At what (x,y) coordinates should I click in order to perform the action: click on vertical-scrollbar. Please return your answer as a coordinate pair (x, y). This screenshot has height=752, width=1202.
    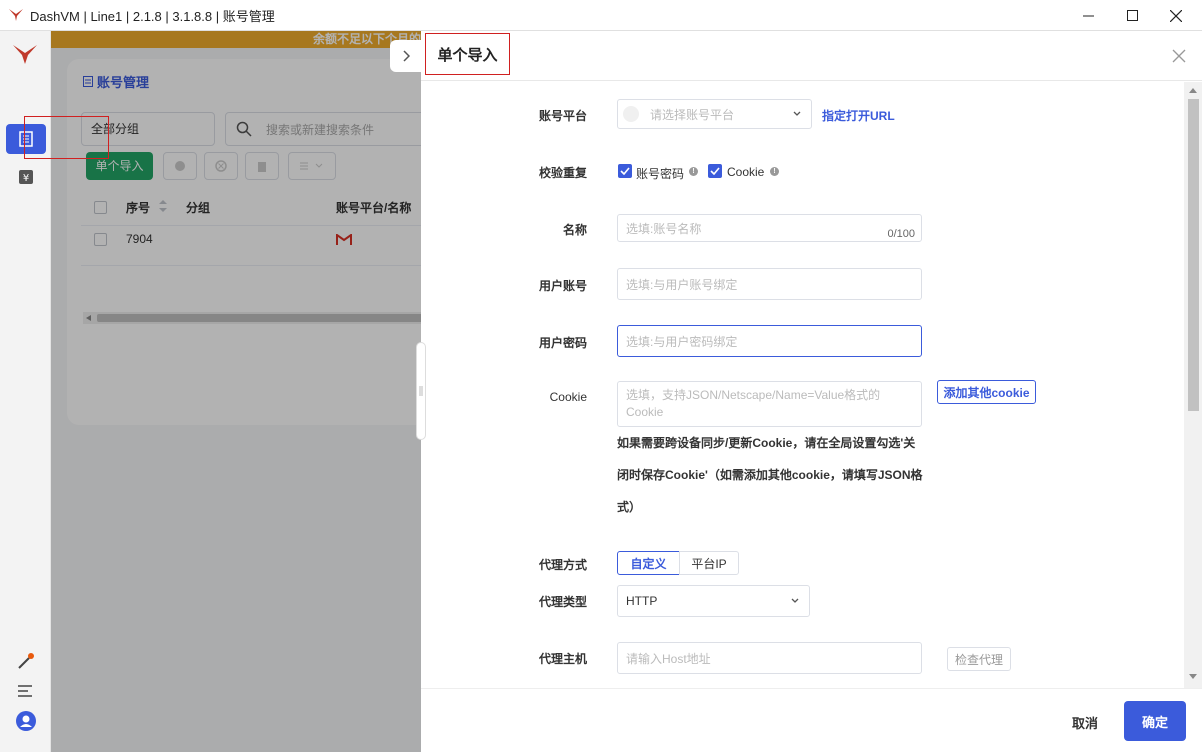
    Looking at the image, I should click on (1193, 385).